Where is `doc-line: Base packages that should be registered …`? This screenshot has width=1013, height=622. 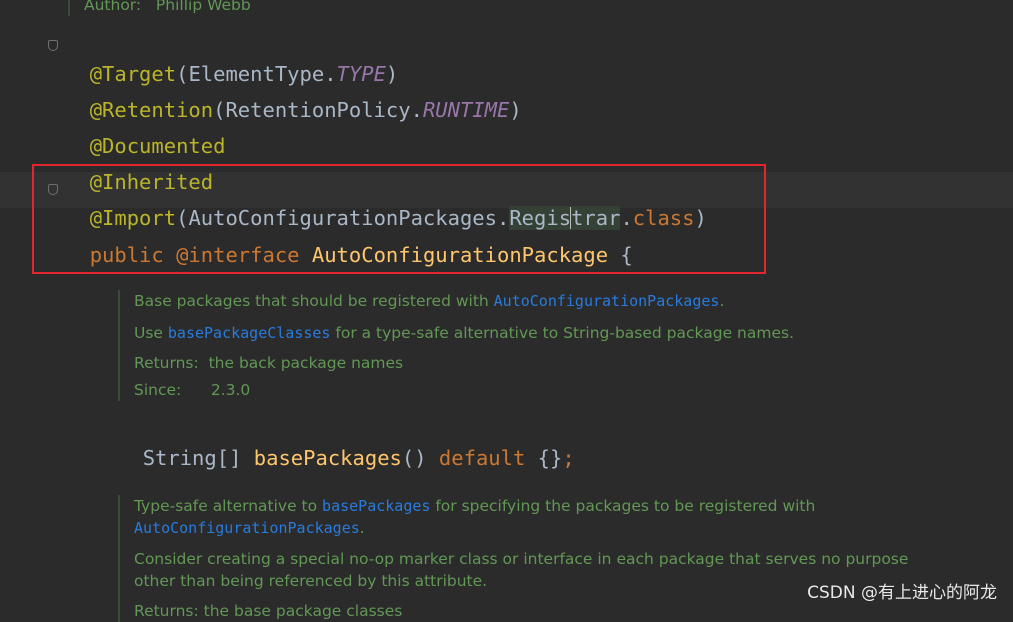
doc-line: Base packages that should be registered … is located at coordinates (464, 301).